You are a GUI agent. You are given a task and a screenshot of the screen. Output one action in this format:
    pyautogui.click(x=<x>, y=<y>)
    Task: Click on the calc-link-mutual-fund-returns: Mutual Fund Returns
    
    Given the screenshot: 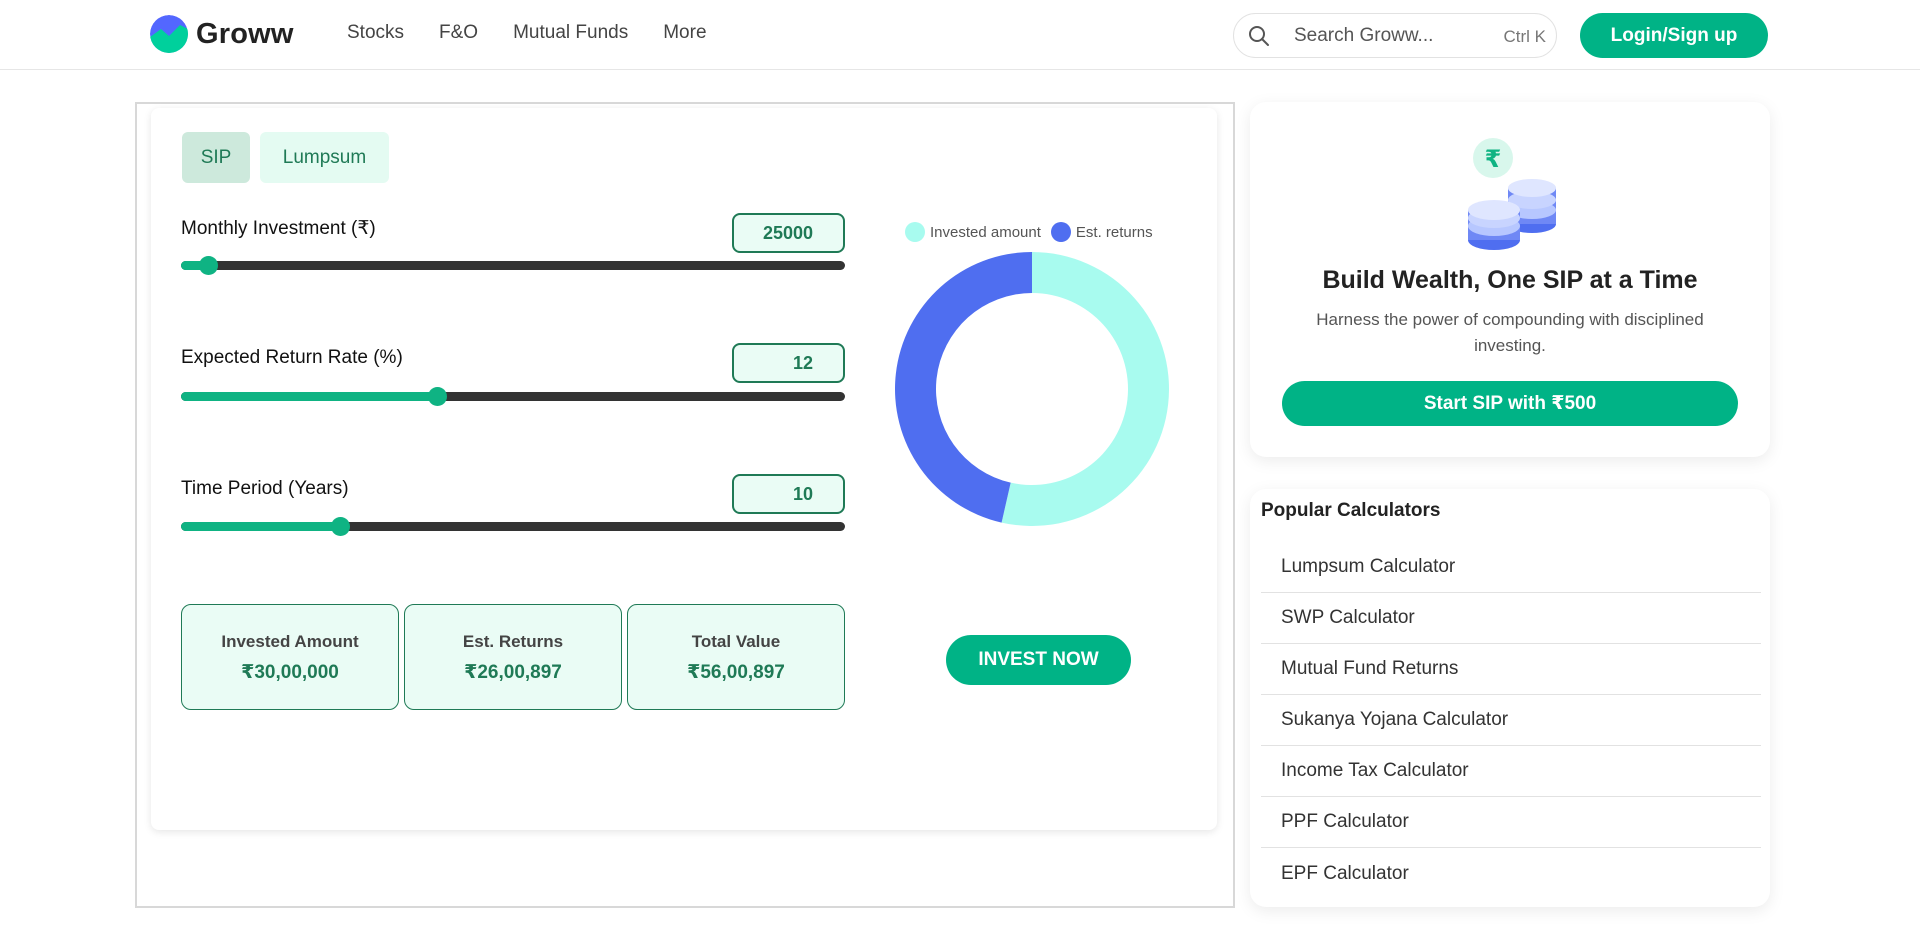 What is the action you would take?
    pyautogui.click(x=1511, y=669)
    